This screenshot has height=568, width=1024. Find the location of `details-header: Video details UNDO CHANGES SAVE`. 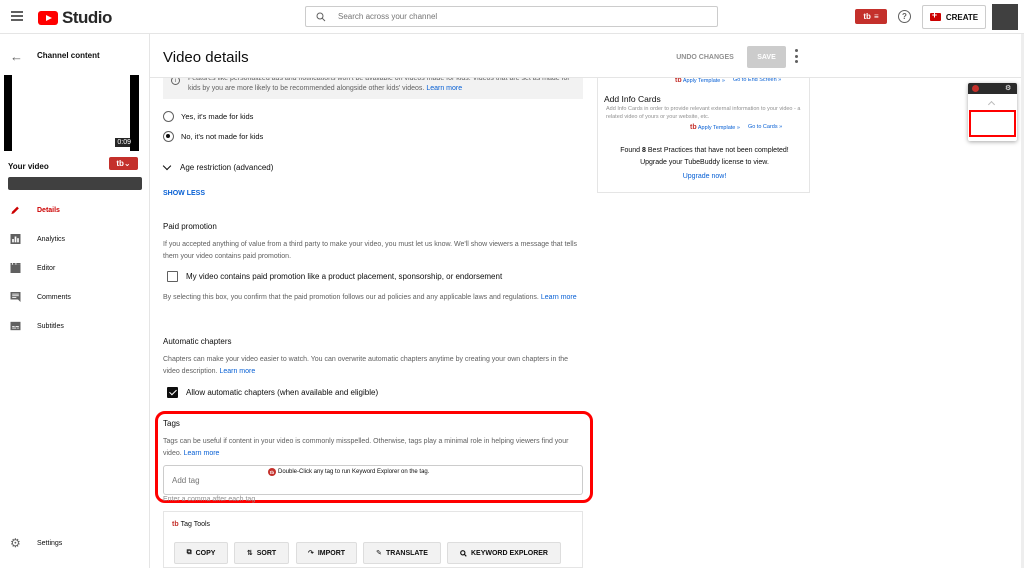

details-header: Video details UNDO CHANGES SAVE is located at coordinates (587, 55).